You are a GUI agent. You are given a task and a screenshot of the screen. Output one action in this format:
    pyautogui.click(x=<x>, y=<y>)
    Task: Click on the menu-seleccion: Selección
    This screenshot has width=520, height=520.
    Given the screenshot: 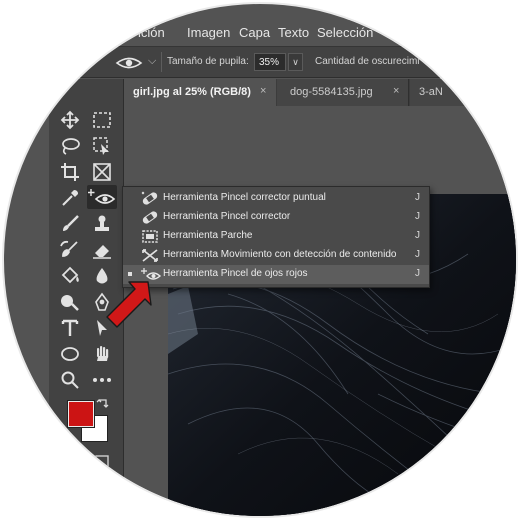 What is the action you would take?
    pyautogui.click(x=345, y=32)
    